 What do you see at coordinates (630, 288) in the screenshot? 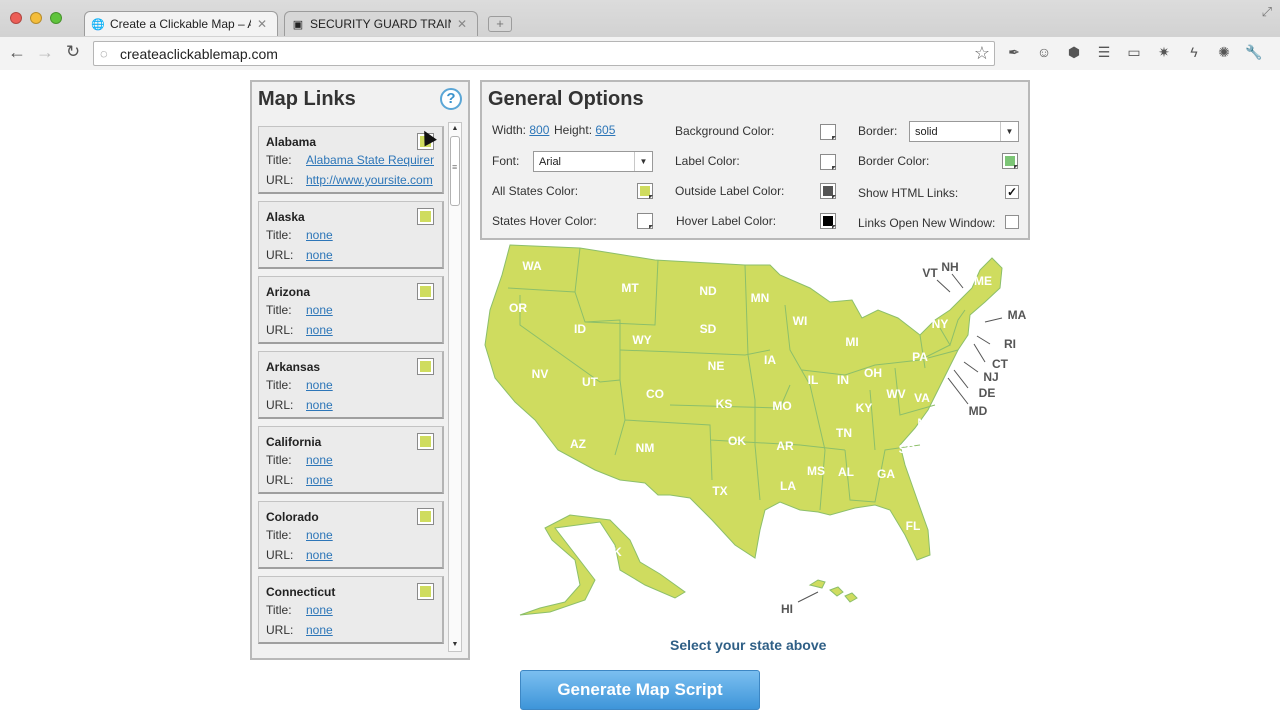
I see `state-label: MT` at bounding box center [630, 288].